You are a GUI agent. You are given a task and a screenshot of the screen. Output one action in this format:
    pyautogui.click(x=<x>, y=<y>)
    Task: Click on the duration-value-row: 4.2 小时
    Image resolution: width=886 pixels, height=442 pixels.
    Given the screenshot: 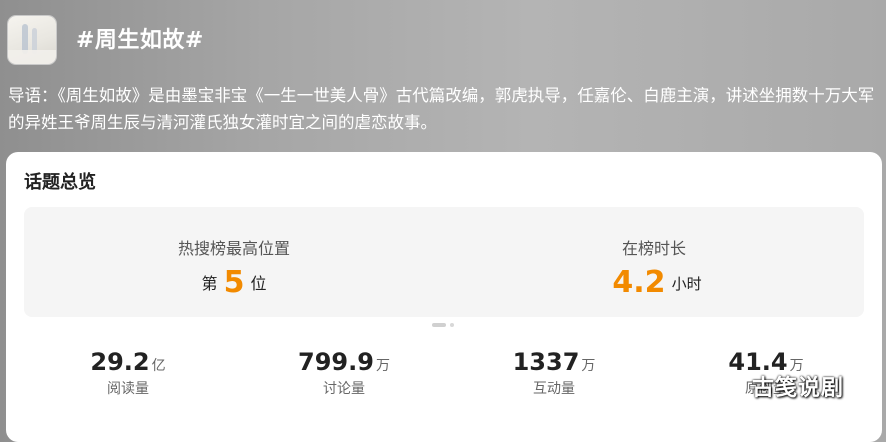 What is the action you would take?
    pyautogui.click(x=654, y=282)
    